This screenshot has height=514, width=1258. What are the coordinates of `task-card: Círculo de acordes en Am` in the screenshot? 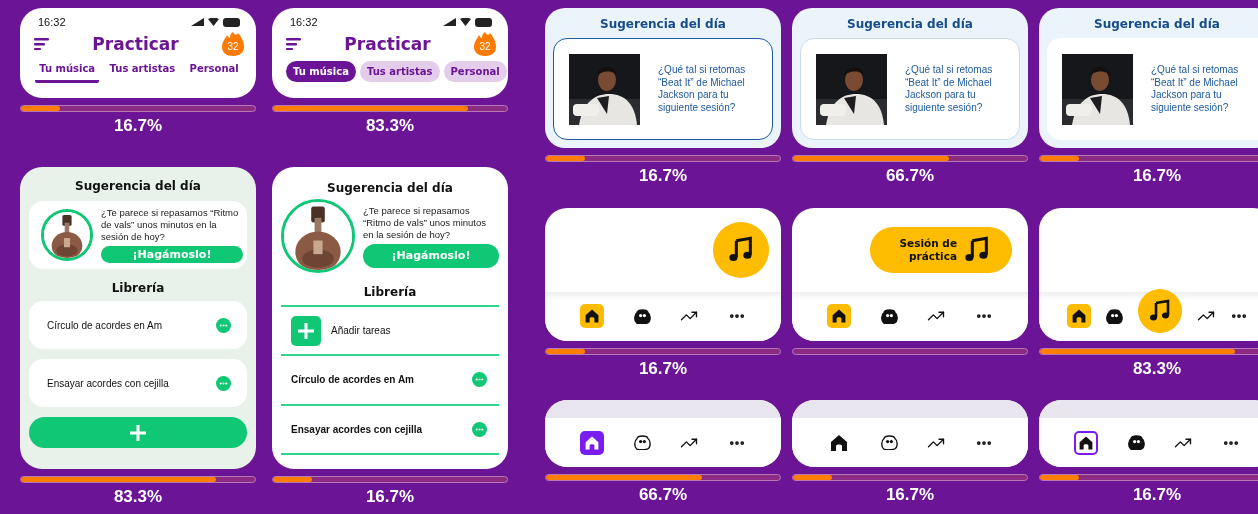 It's located at (138, 325).